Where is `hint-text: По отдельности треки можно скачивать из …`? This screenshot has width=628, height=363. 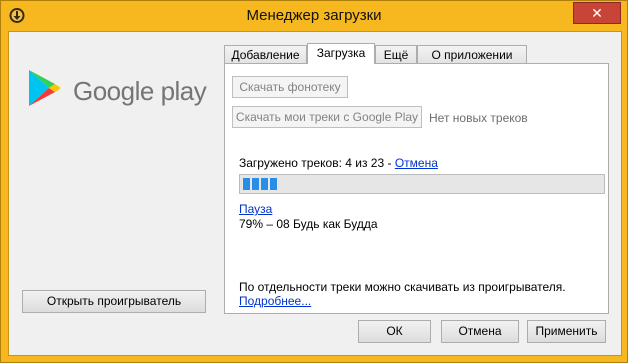
hint-text: По отдельности треки можно скачивать из … is located at coordinates (402, 287).